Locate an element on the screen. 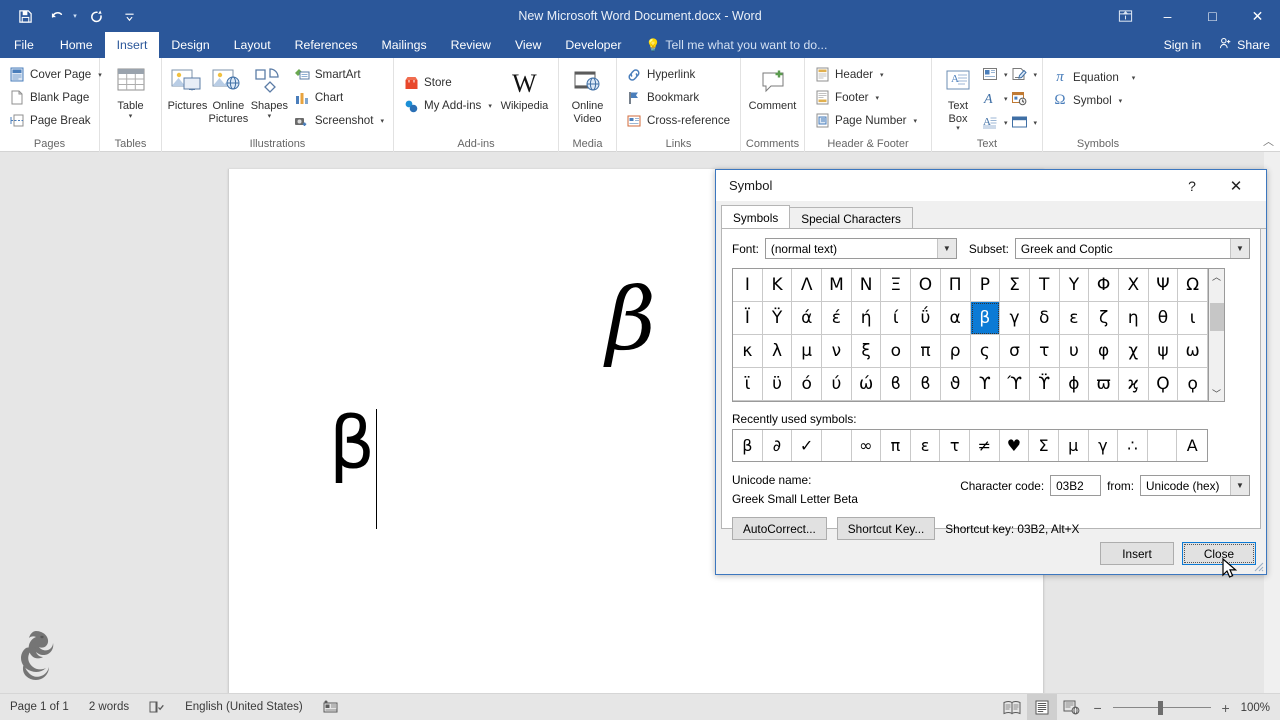 The width and height of the screenshot is (1280, 720). wikipedia-button: W Wikipedia is located at coordinates (524, 87).